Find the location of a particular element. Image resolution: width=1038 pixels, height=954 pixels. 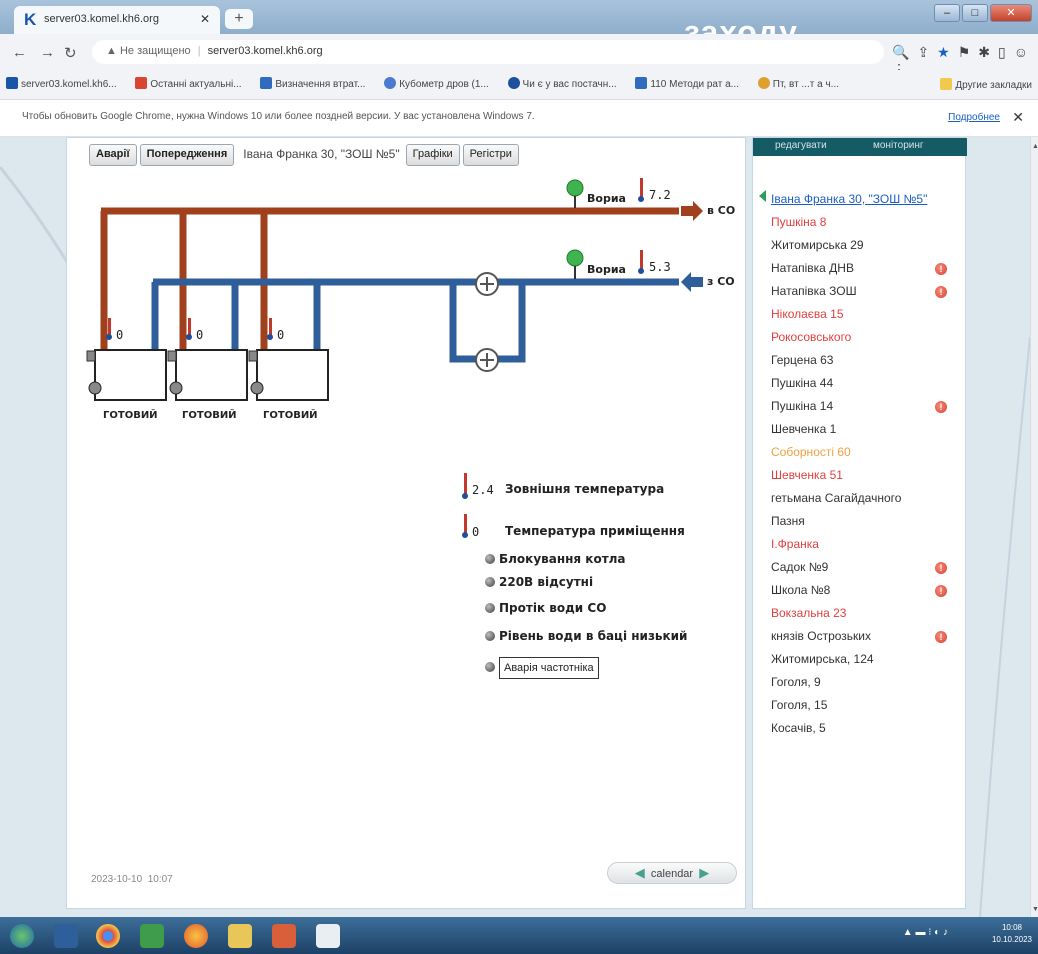

chrome-icon is located at coordinates (108, 936).